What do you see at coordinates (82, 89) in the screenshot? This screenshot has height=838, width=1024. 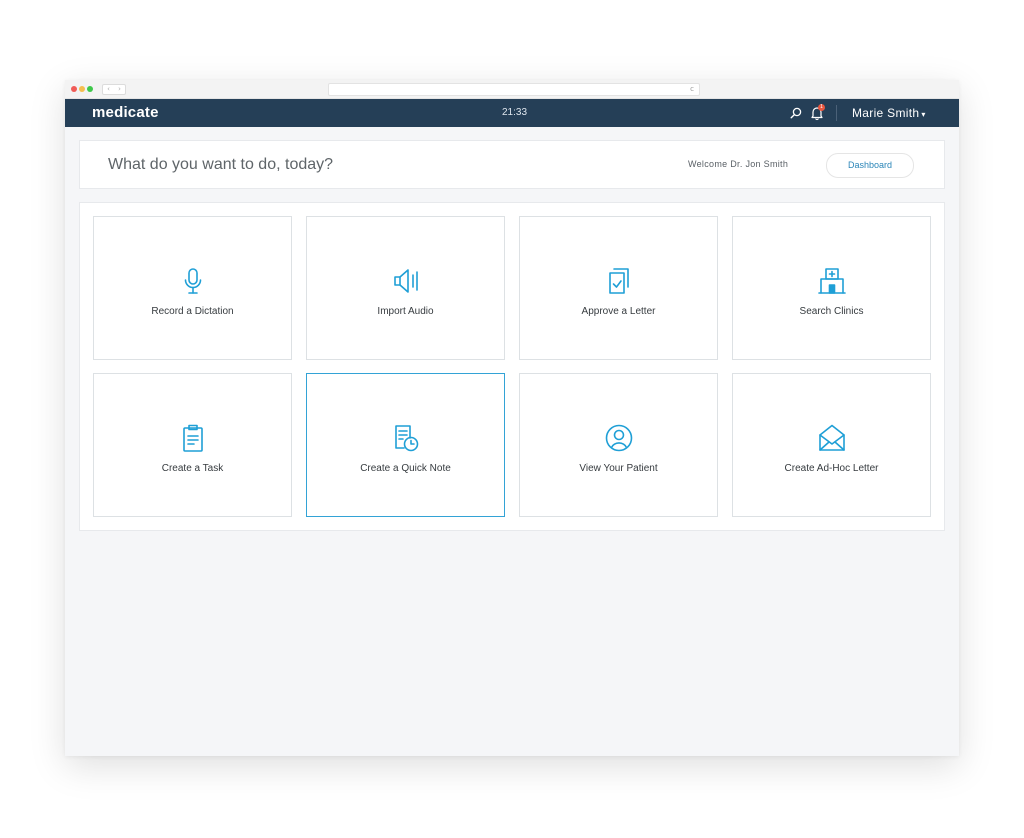 I see `minimize-window-button` at bounding box center [82, 89].